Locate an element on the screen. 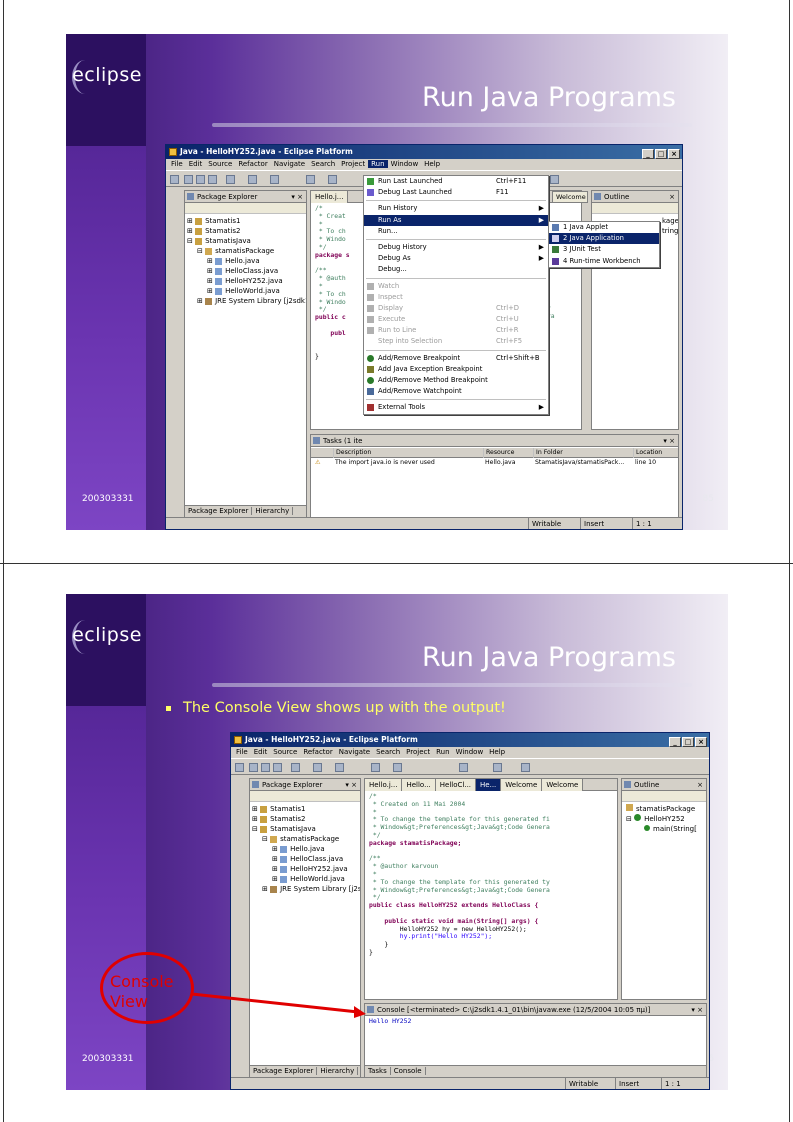 This screenshot has width=793, height=1122. submenu-item-runtime-workbench: 4 Run-time Workbench is located at coordinates (604, 261).